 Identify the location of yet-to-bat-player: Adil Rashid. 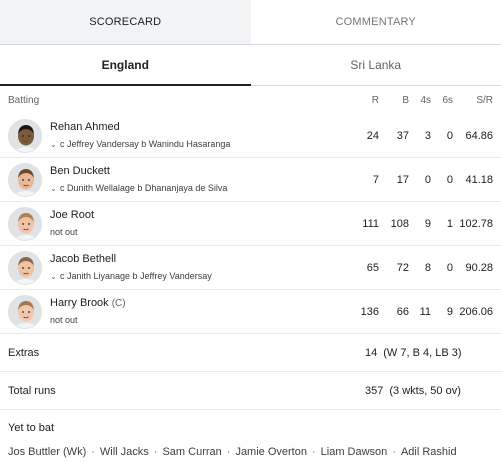
(429, 452).